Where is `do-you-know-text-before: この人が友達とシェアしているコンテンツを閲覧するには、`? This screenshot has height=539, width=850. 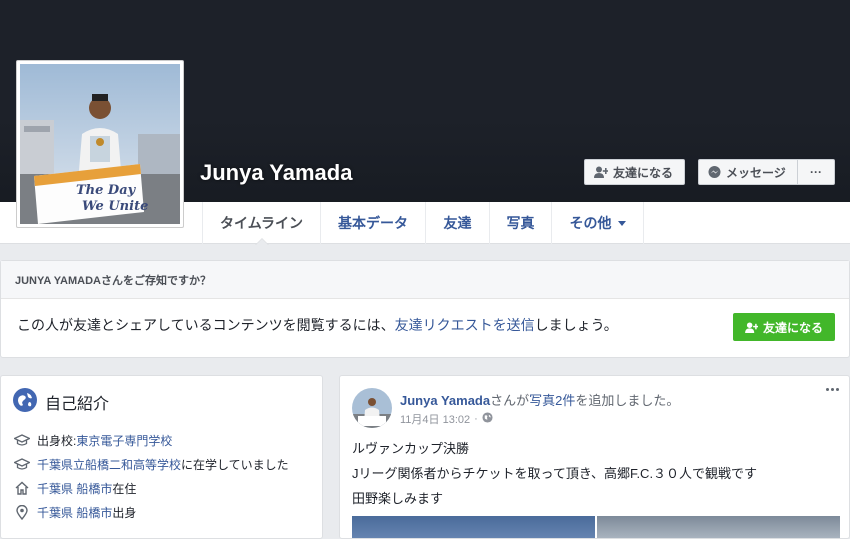
do-you-know-text-before: この人が友達とシェアしているコンテンツを閲覧するには、 is located at coordinates (206, 325).